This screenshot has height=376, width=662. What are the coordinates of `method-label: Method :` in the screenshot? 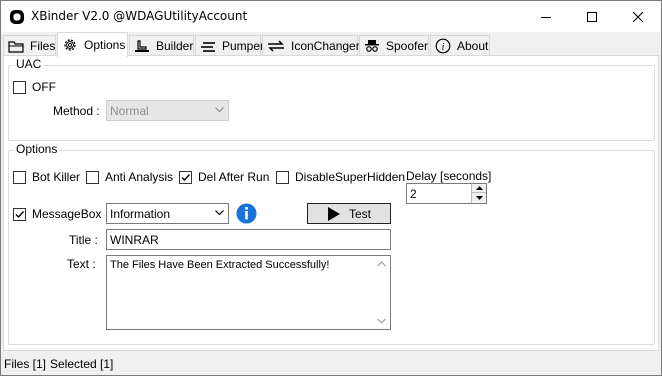 It's located at (76, 111).